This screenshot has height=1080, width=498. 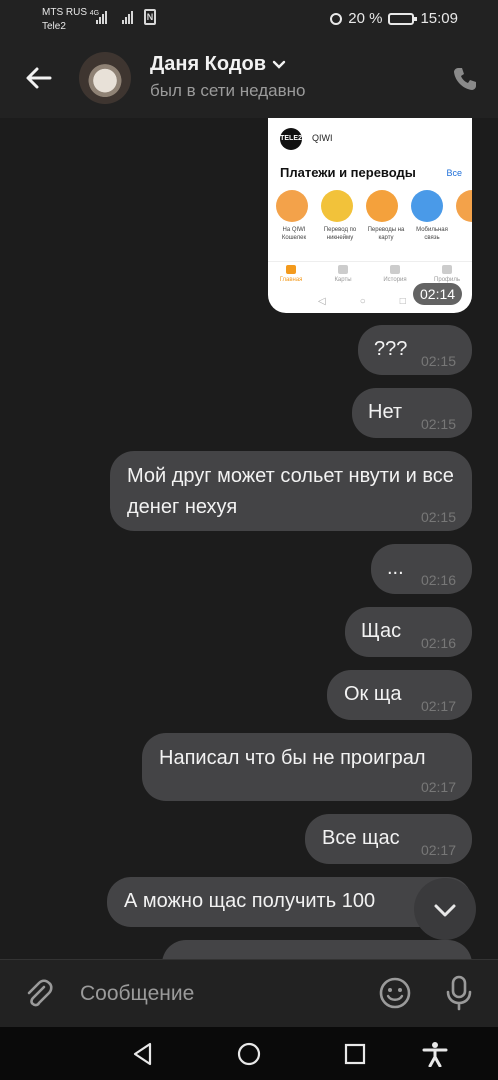 I want to click on qiwi-all-link: Все, so click(x=454, y=173).